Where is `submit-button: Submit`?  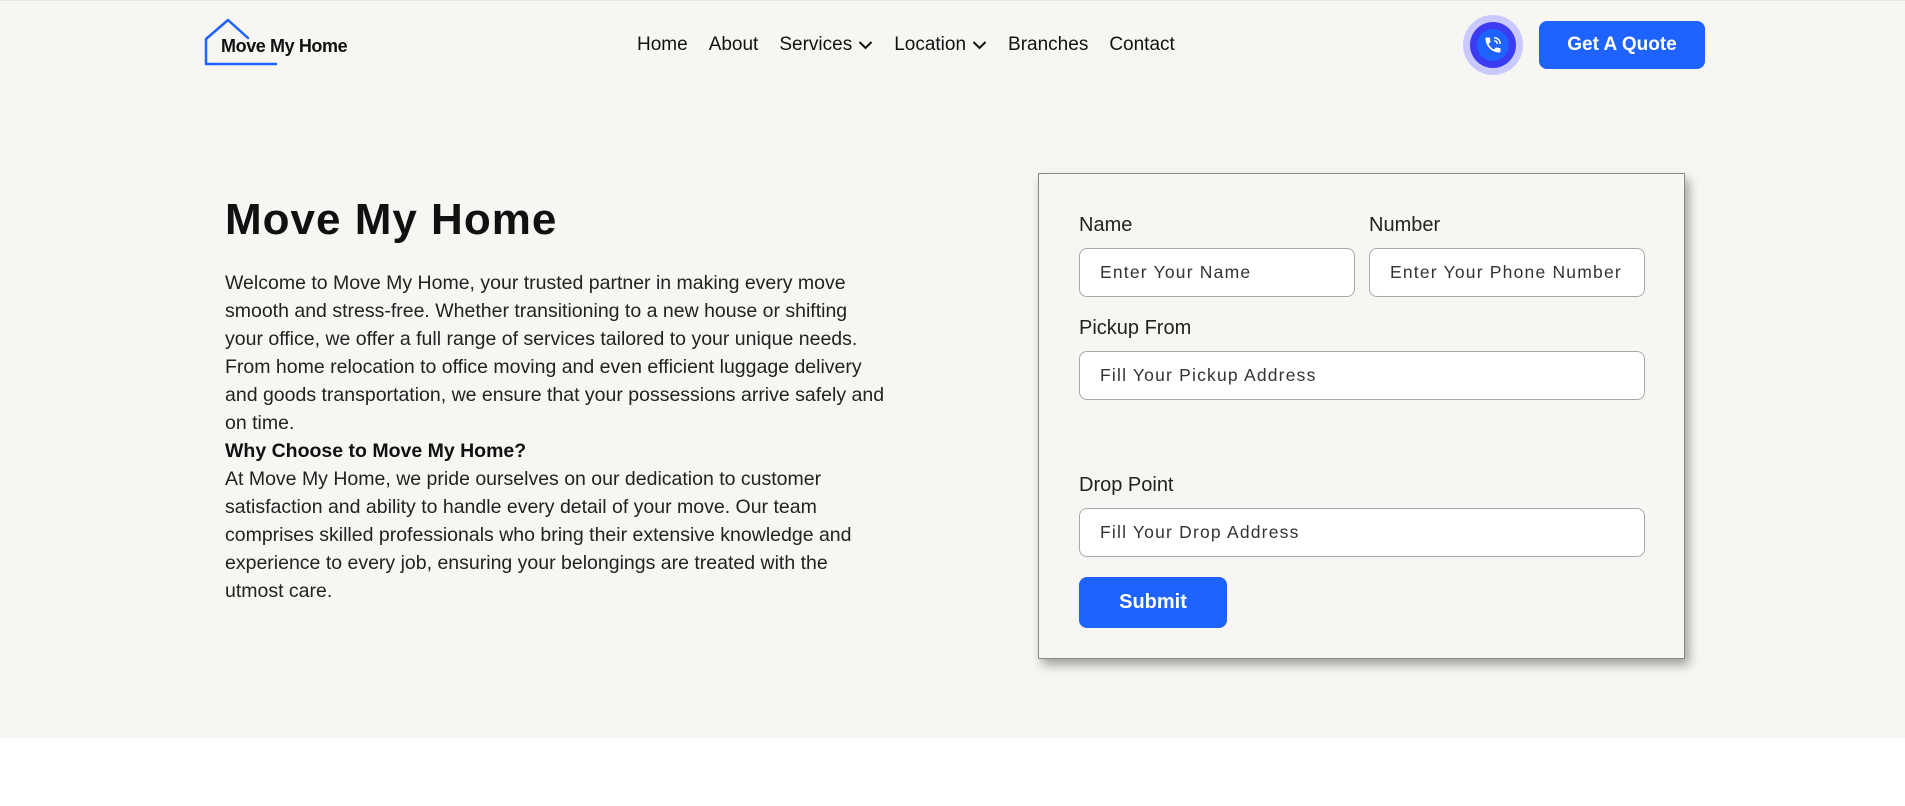
submit-button: Submit is located at coordinates (1153, 602).